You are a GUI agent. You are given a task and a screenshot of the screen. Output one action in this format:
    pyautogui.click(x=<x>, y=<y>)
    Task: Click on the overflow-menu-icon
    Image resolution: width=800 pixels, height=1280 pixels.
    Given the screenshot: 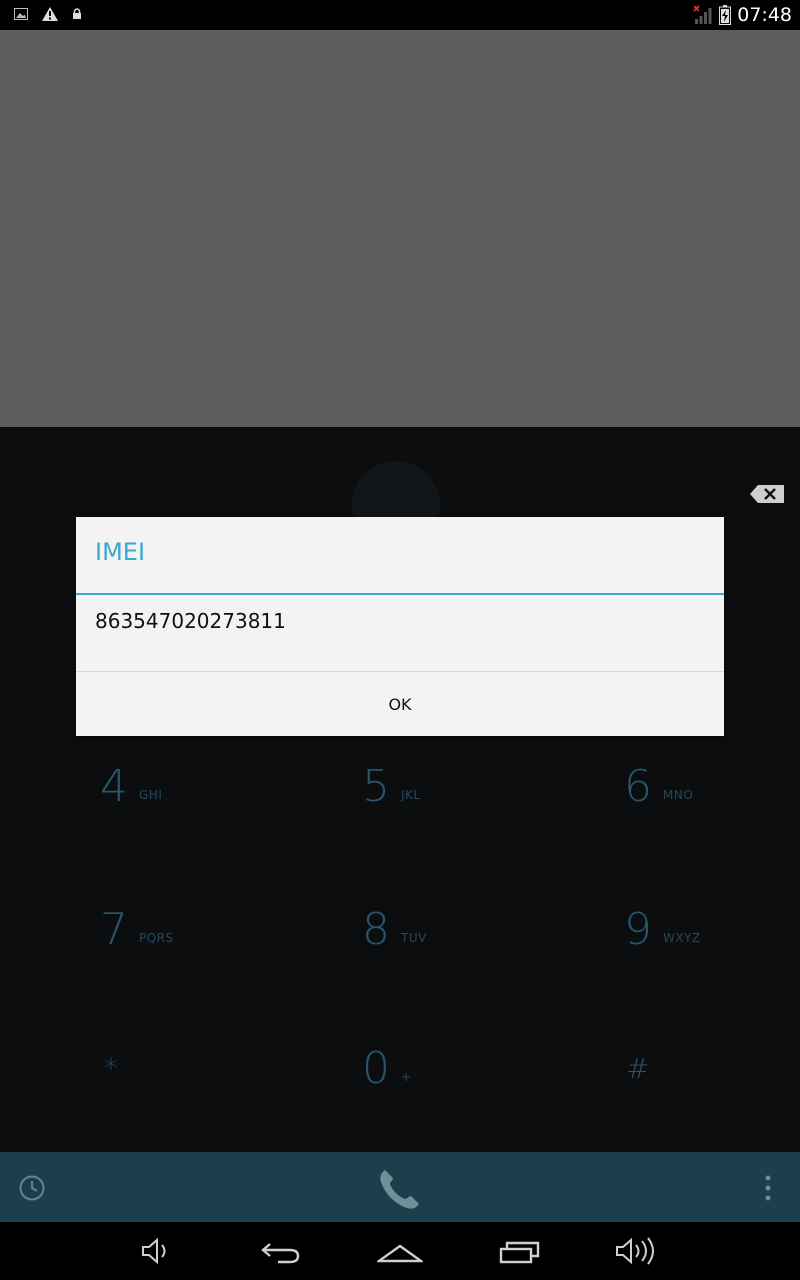 What is the action you would take?
    pyautogui.click(x=768, y=1188)
    